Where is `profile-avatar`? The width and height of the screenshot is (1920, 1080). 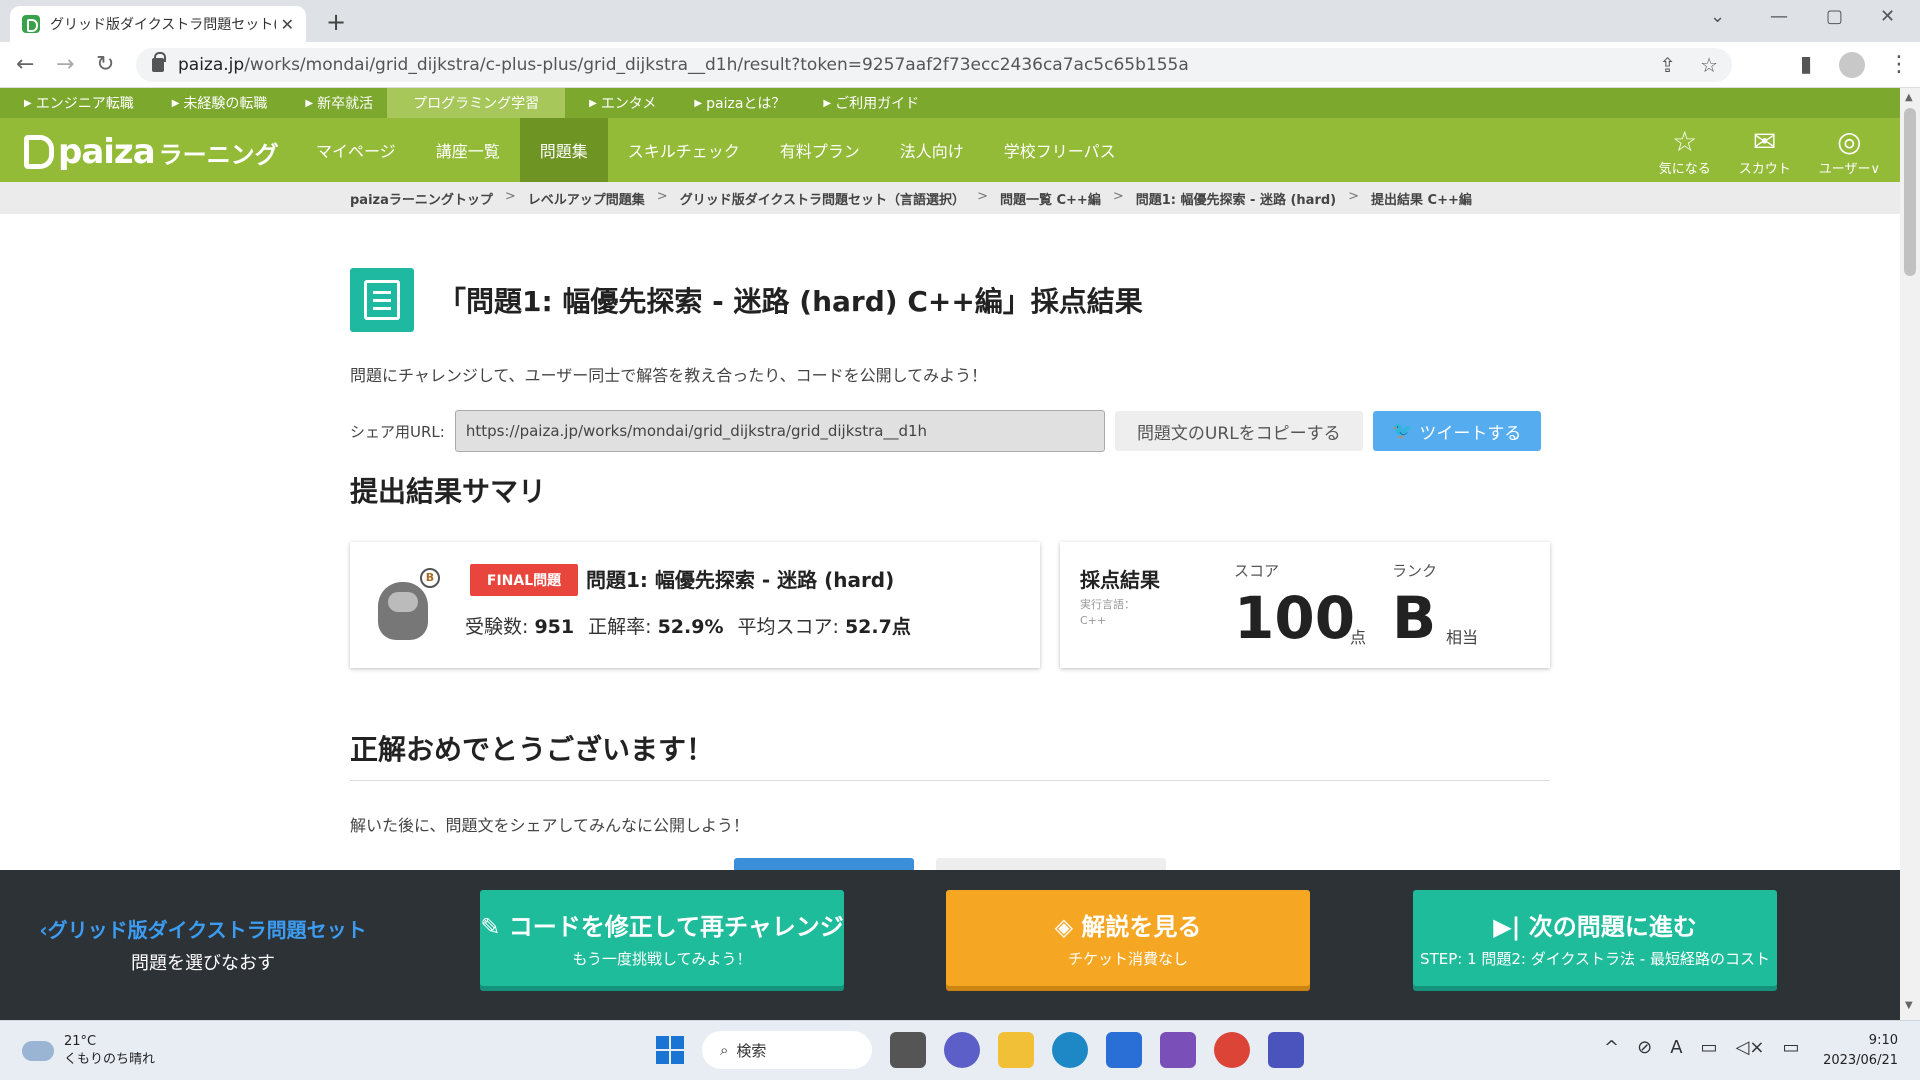 profile-avatar is located at coordinates (1852, 65).